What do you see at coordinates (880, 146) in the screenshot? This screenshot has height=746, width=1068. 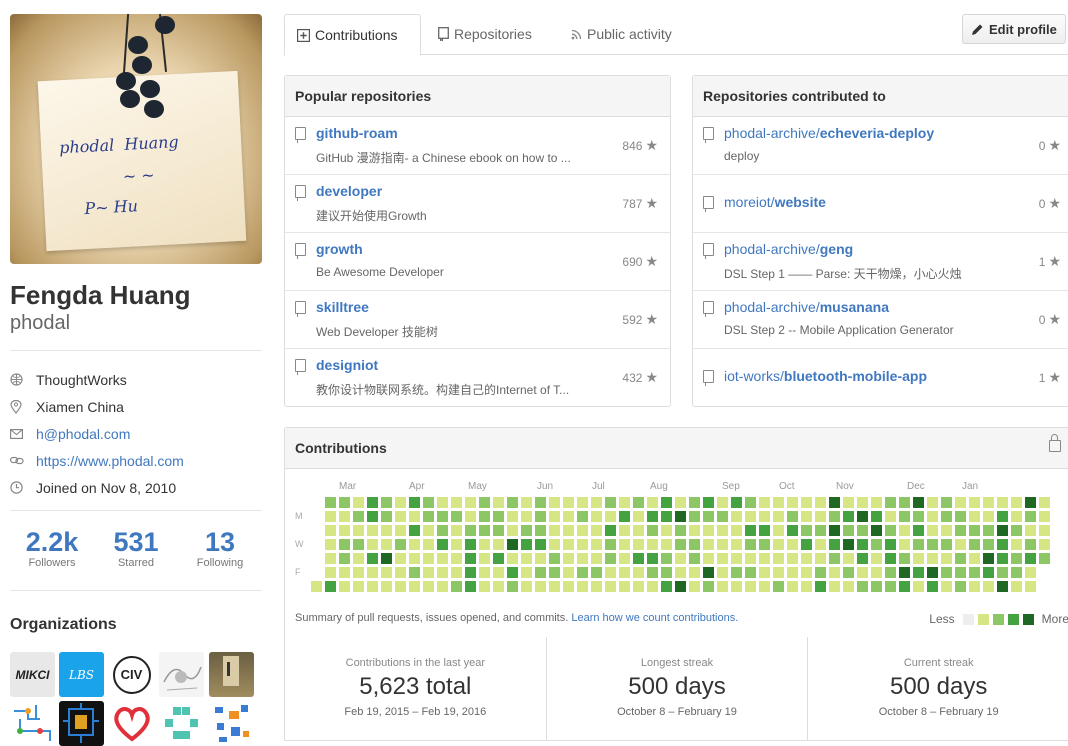 I see `repo-row: phodal-archive/echeveria-deploy deploy 0 ★` at bounding box center [880, 146].